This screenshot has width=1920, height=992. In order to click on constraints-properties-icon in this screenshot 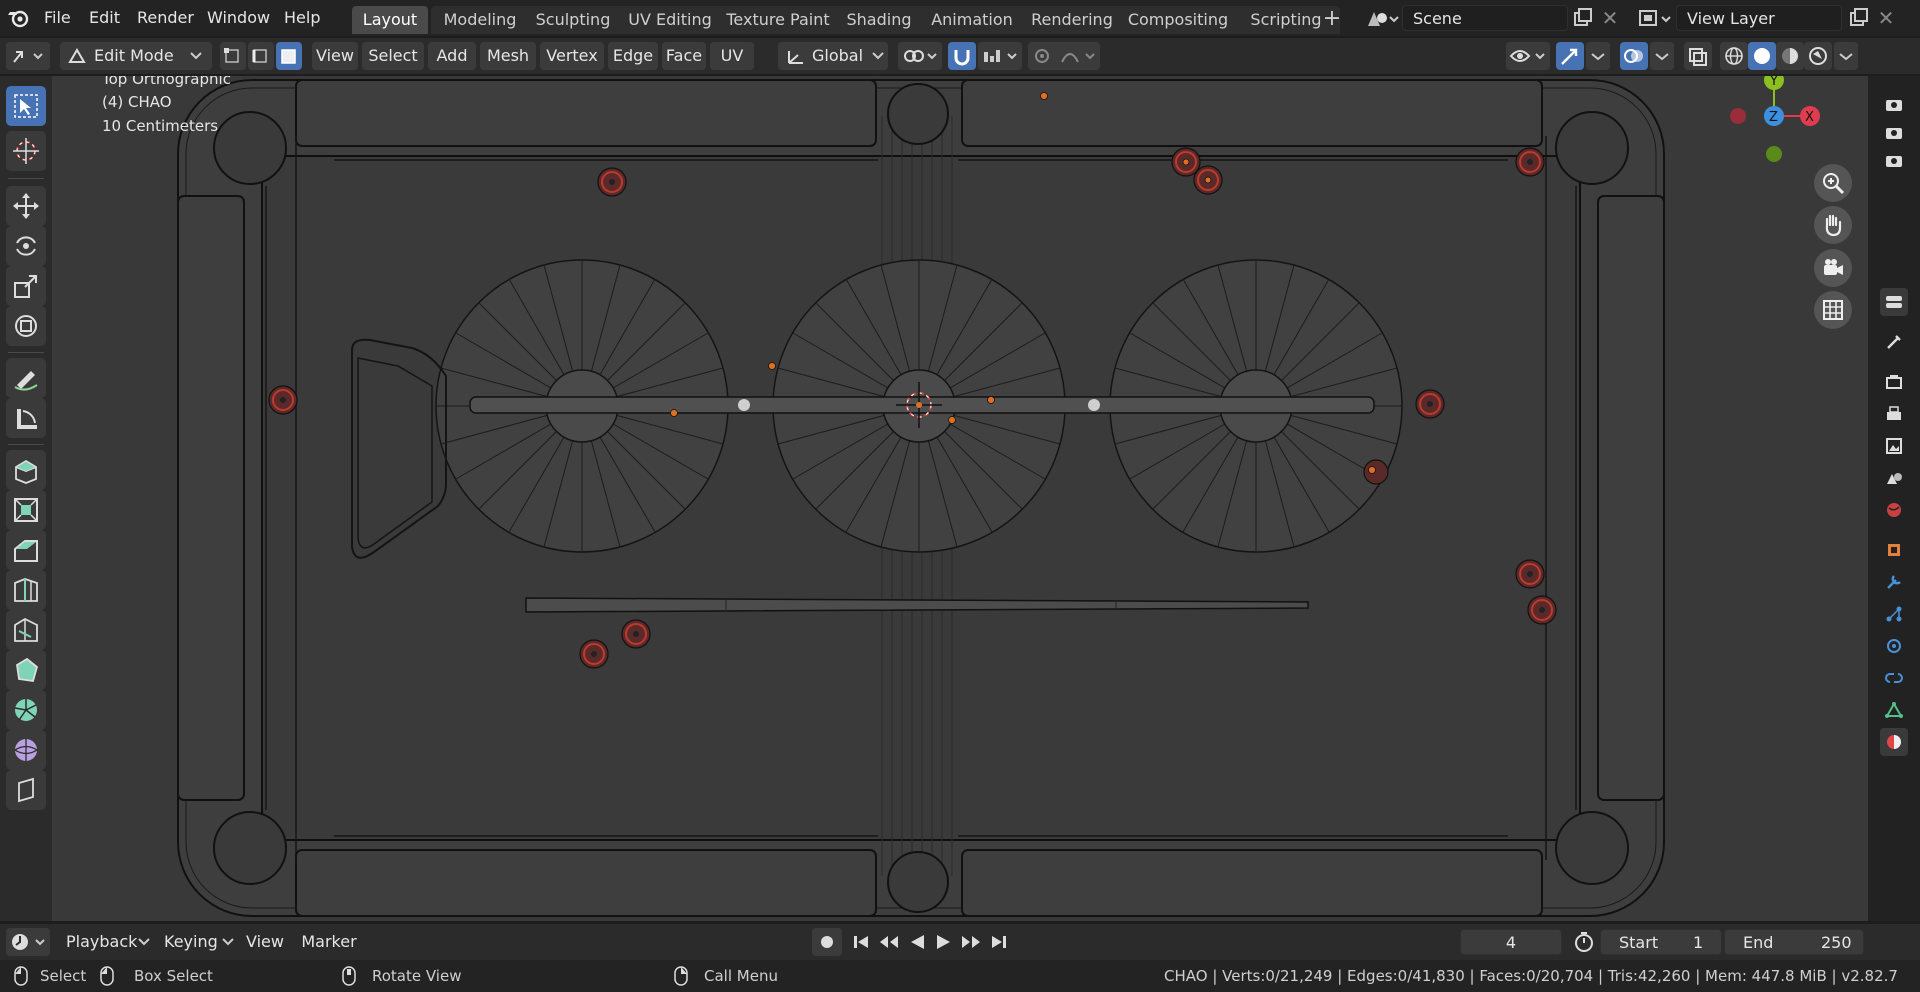, I will do `click(1894, 678)`.